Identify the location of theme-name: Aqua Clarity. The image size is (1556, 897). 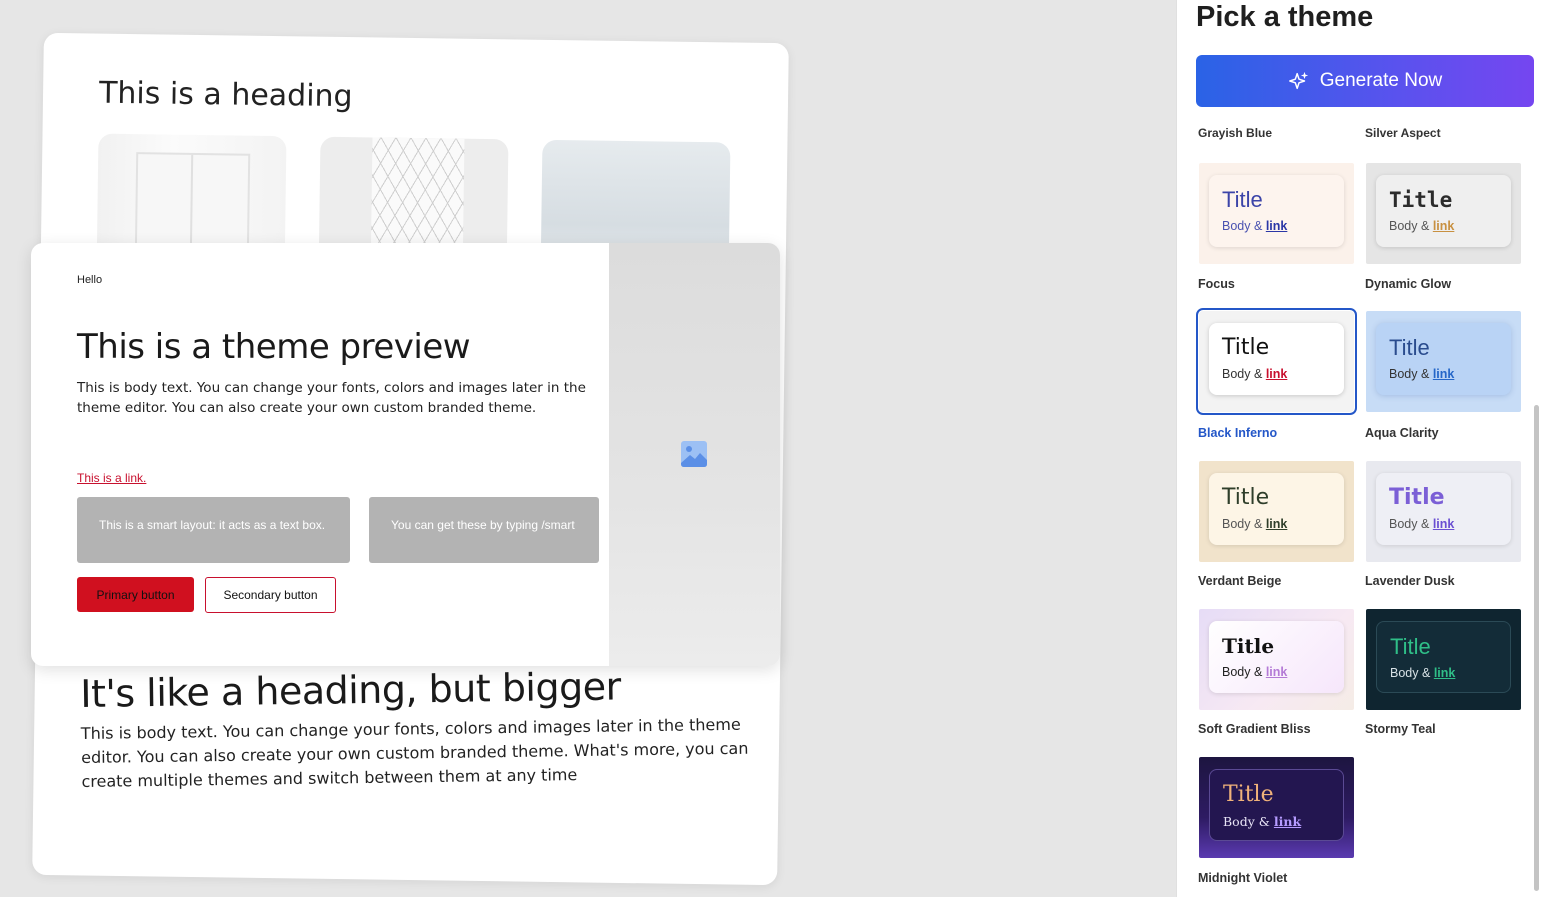
(1402, 433).